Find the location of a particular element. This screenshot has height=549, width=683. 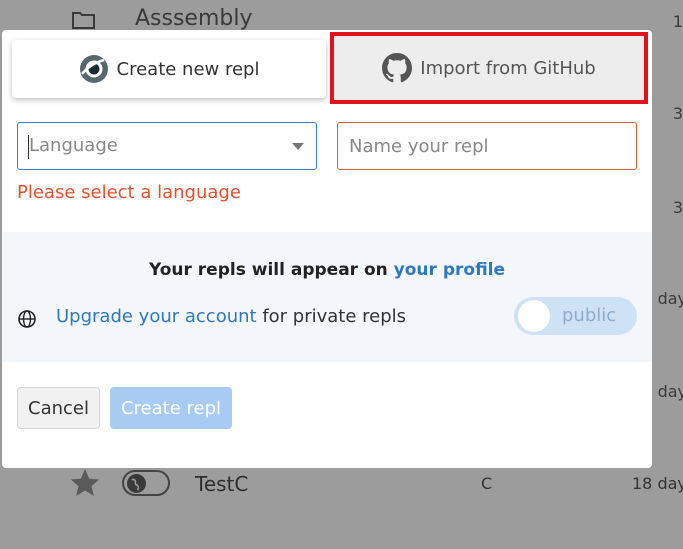

replit-logo-icon is located at coordinates (93, 69).